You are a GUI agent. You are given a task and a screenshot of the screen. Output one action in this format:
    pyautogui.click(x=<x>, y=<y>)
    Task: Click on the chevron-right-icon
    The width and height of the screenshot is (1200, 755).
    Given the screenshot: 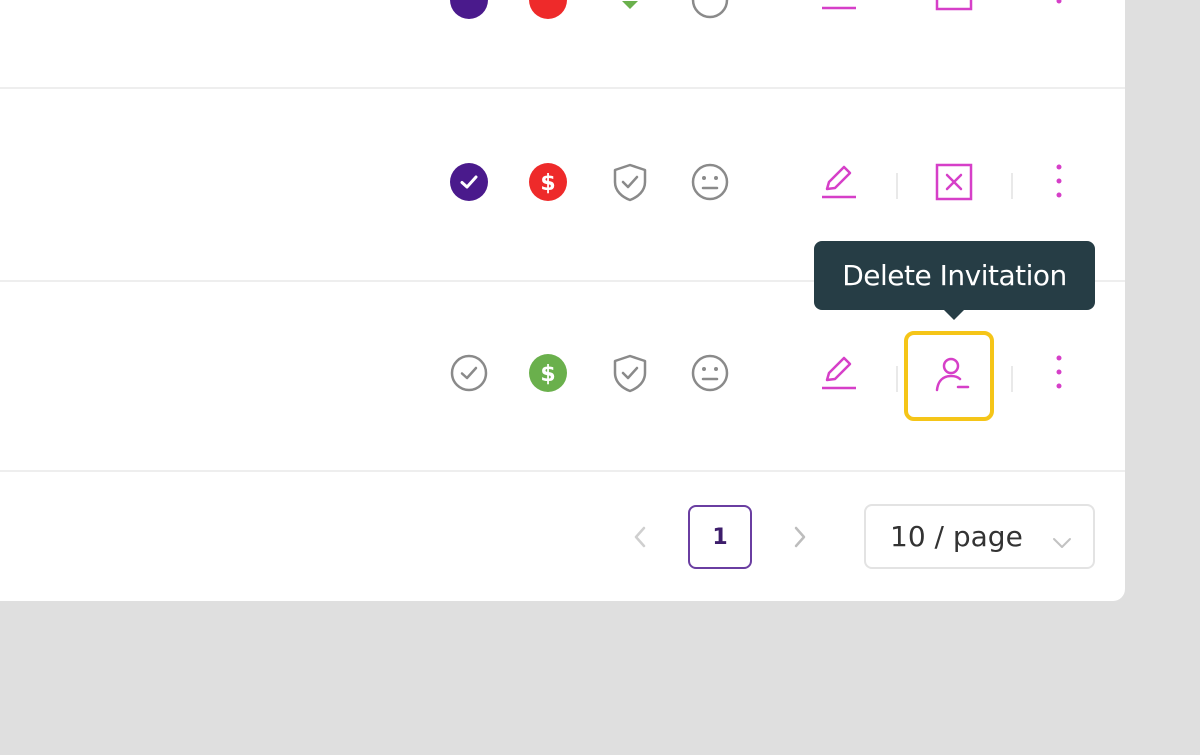 What is the action you would take?
    pyautogui.click(x=800, y=537)
    